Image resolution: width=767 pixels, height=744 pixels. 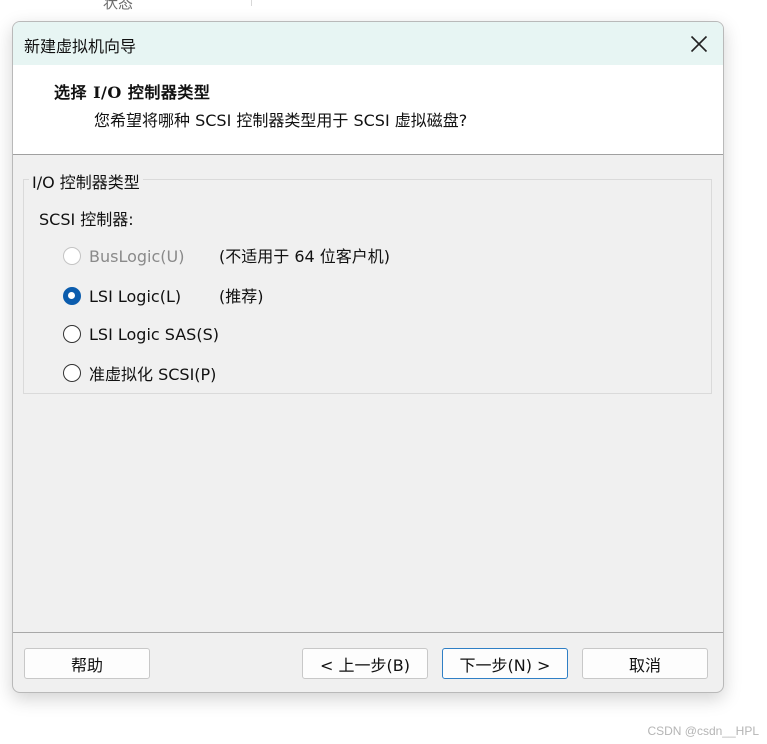 What do you see at coordinates (251, 3) in the screenshot?
I see `background-divider` at bounding box center [251, 3].